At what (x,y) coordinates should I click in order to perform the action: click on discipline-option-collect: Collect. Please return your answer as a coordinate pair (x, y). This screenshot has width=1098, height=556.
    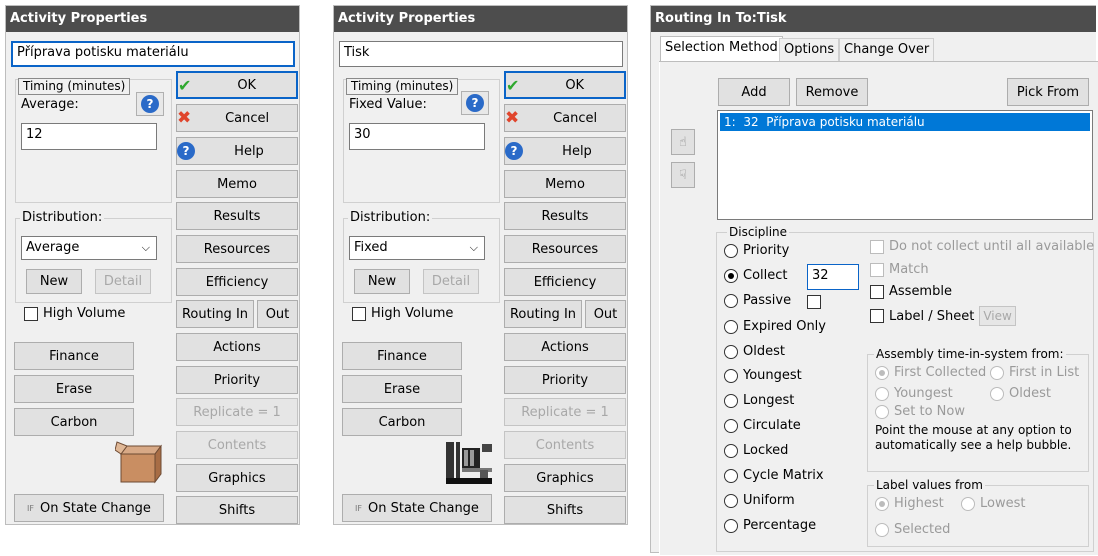
    Looking at the image, I should click on (756, 275).